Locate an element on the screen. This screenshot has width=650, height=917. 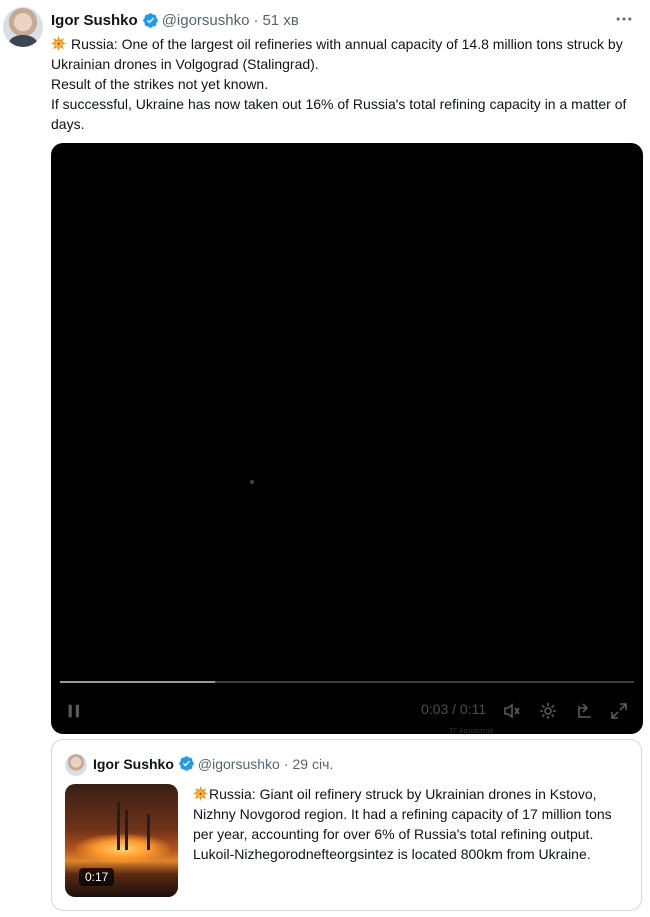
quoted-header: Igor Sushko @igorsushko · 29 січ. is located at coordinates (213, 763).